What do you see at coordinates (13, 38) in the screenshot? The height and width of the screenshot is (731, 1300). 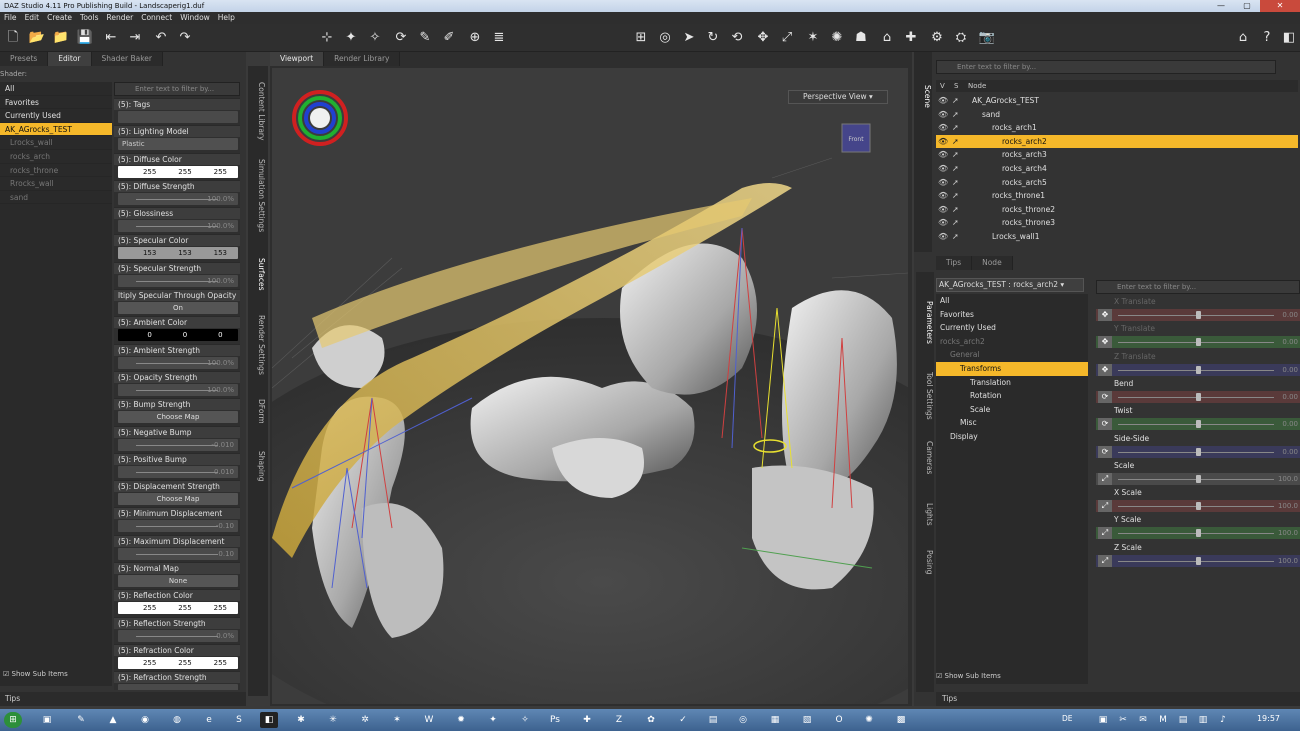 I see `new-file-icon: 🗋` at bounding box center [13, 38].